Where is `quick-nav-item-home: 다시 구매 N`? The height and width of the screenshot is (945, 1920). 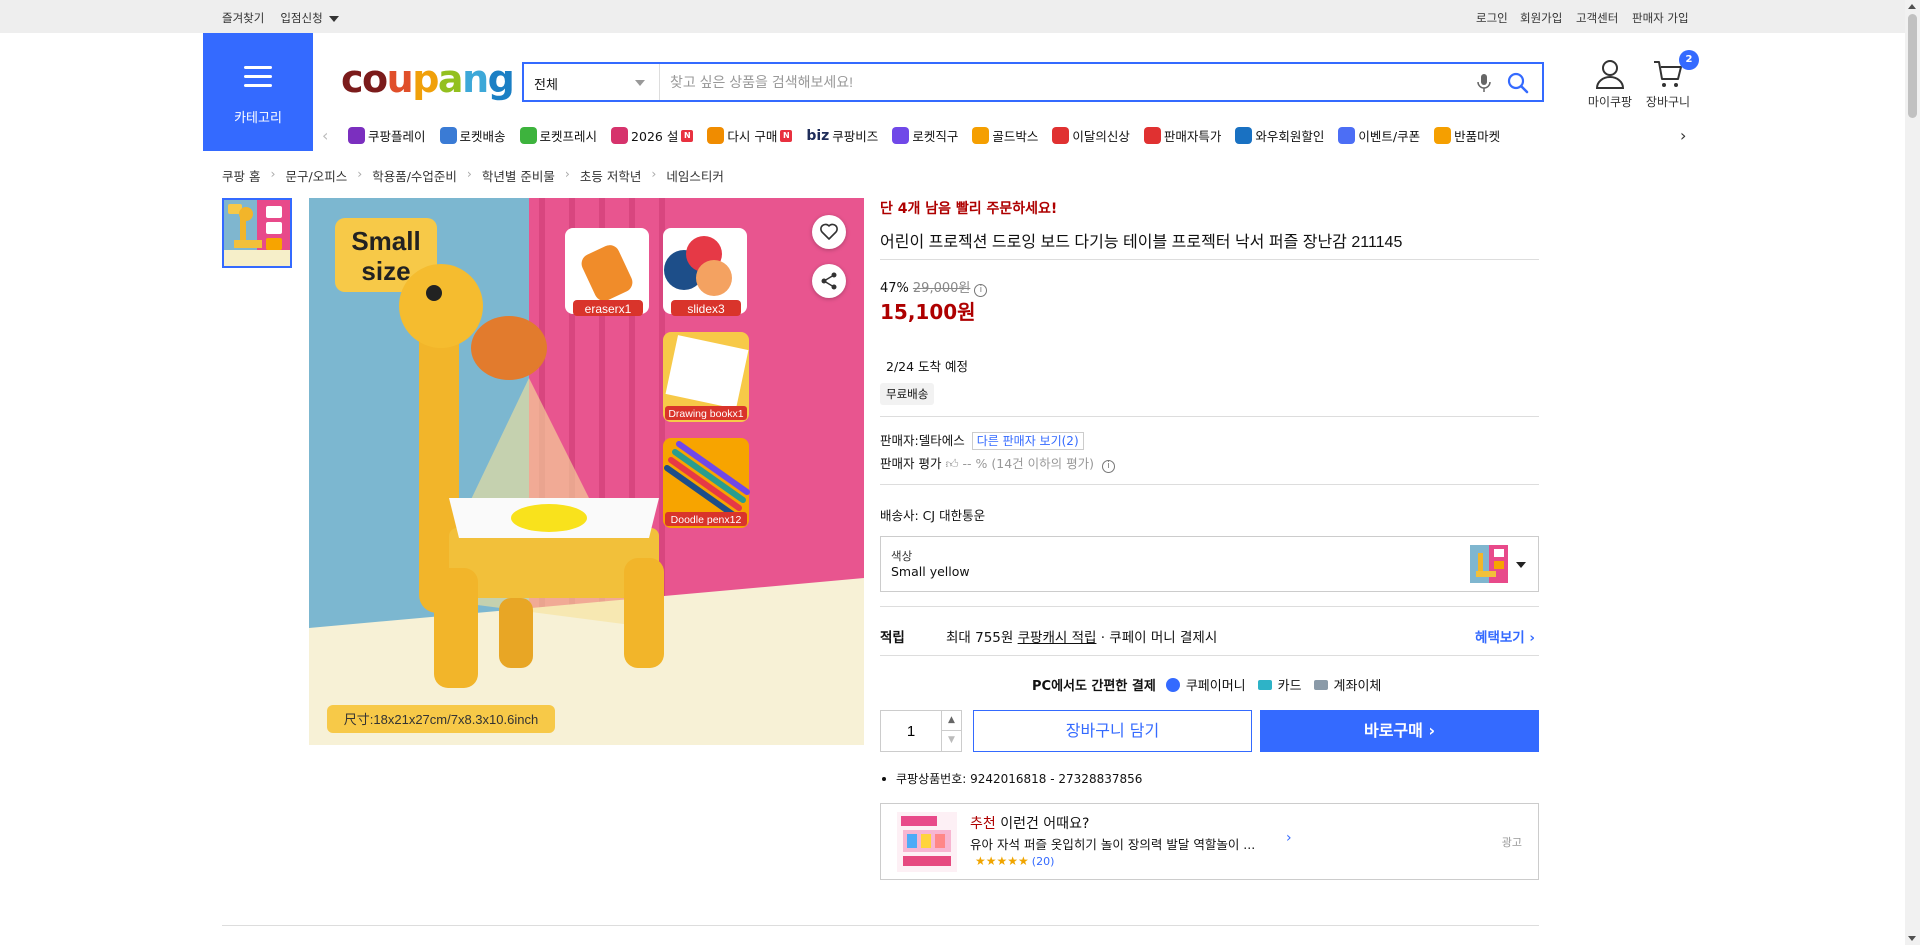 quick-nav-item-home: 다시 구매 N is located at coordinates (750, 135).